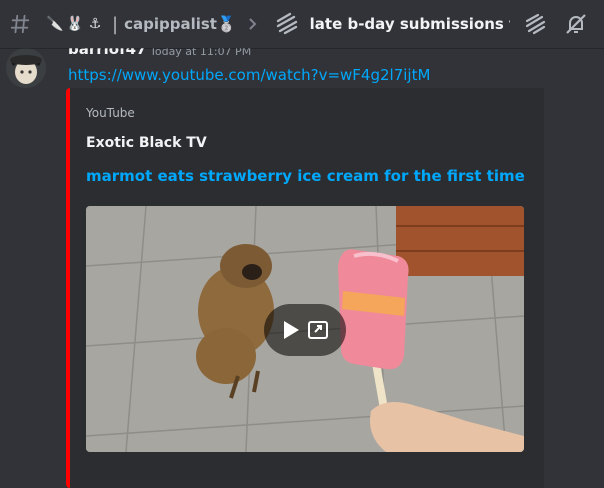 This screenshot has height=488, width=604. Describe the element at coordinates (318, 330) in the screenshot. I see `open-external-icon` at that location.